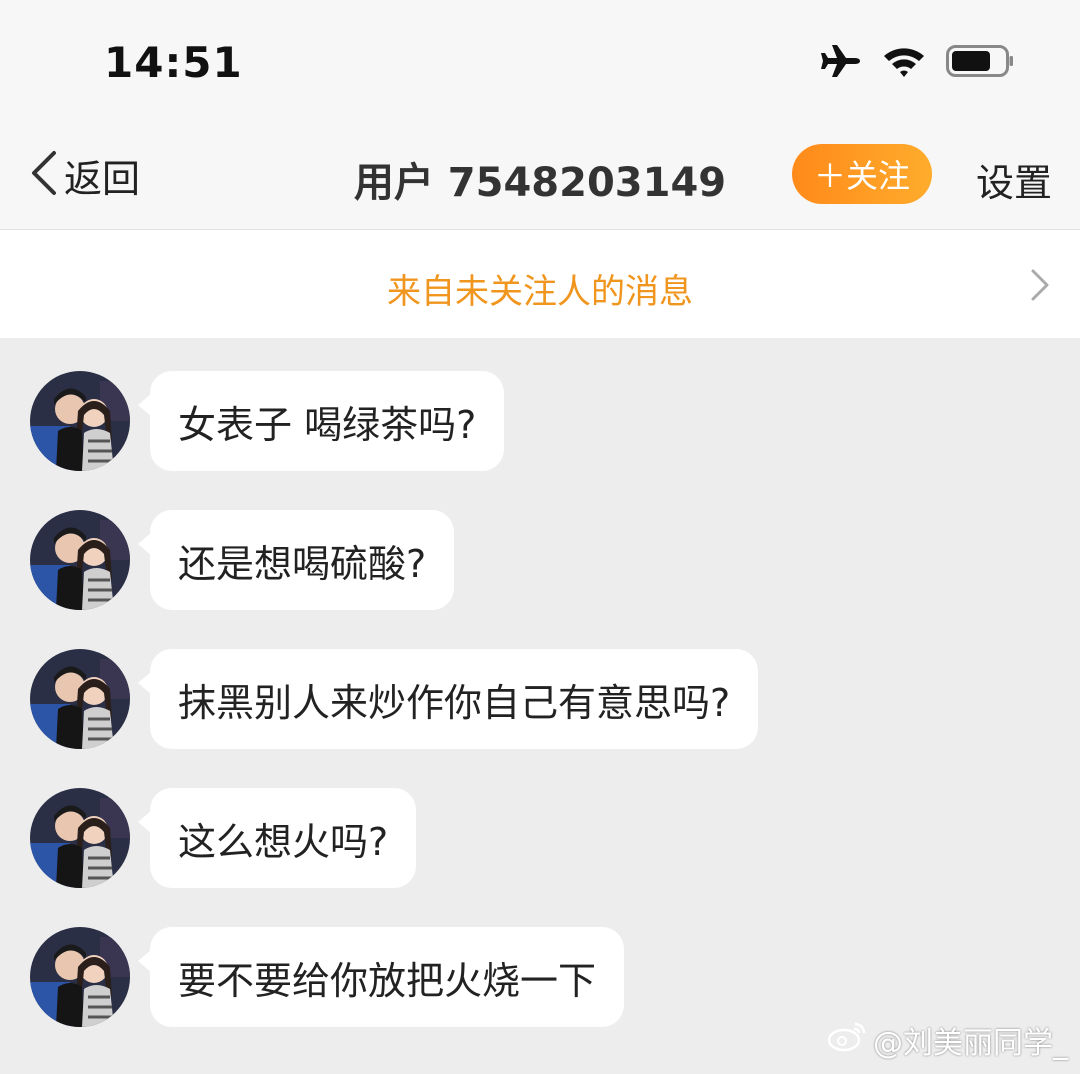 The image size is (1080, 1074). What do you see at coordinates (904, 61) in the screenshot?
I see `wifi-icon` at bounding box center [904, 61].